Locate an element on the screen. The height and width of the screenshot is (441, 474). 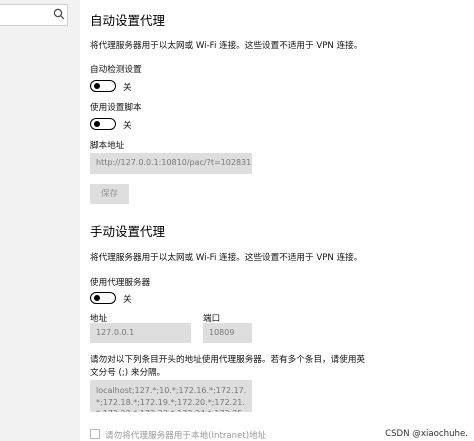
setup-script-state: 关 is located at coordinates (127, 126).